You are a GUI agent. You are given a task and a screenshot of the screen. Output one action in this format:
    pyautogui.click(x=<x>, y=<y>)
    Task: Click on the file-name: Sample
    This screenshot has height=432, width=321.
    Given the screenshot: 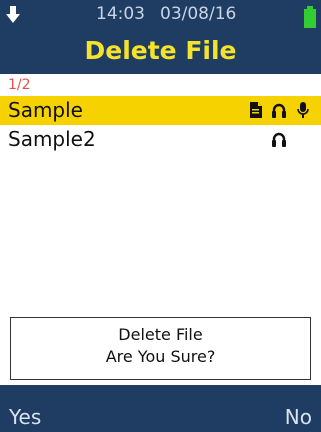 What is the action you would take?
    pyautogui.click(x=45, y=110)
    